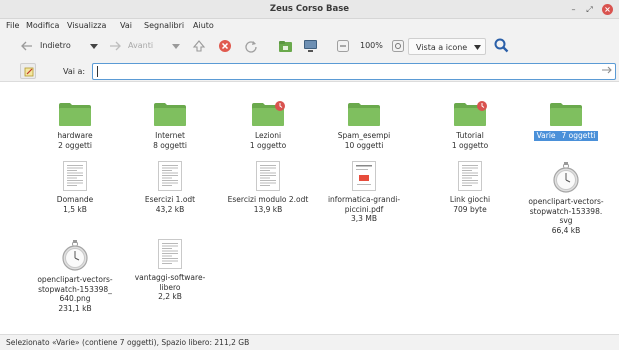 This screenshot has height=350, width=619. I want to click on close-button: ×, so click(607, 9).